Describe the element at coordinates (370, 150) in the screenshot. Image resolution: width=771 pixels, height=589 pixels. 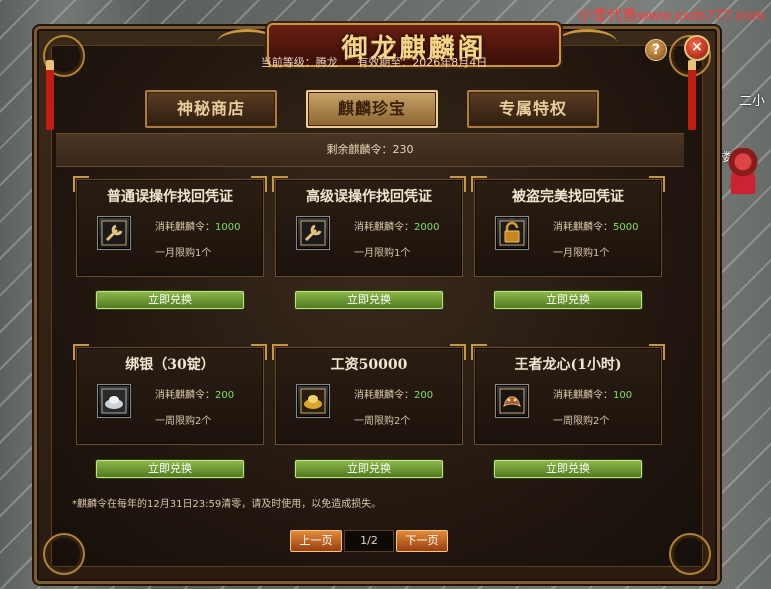
I see `token-balance: 剩余麒麟令：230` at that location.